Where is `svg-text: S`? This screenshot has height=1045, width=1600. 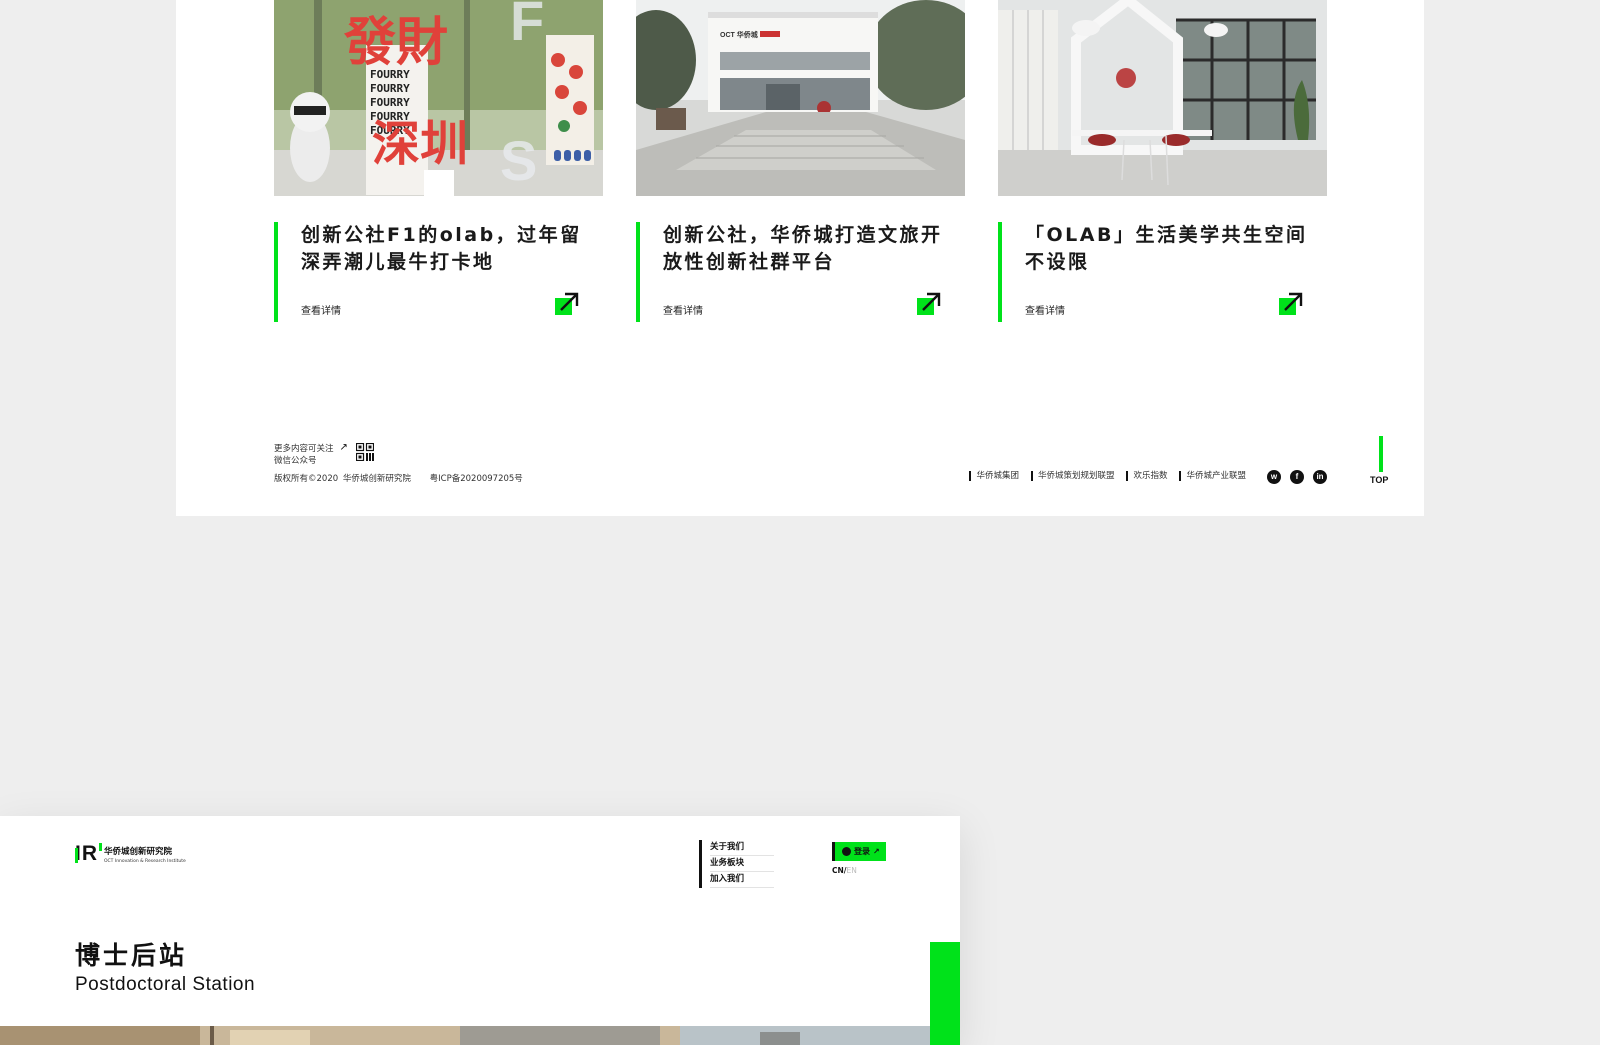
svg-text: S is located at coordinates (518, 160).